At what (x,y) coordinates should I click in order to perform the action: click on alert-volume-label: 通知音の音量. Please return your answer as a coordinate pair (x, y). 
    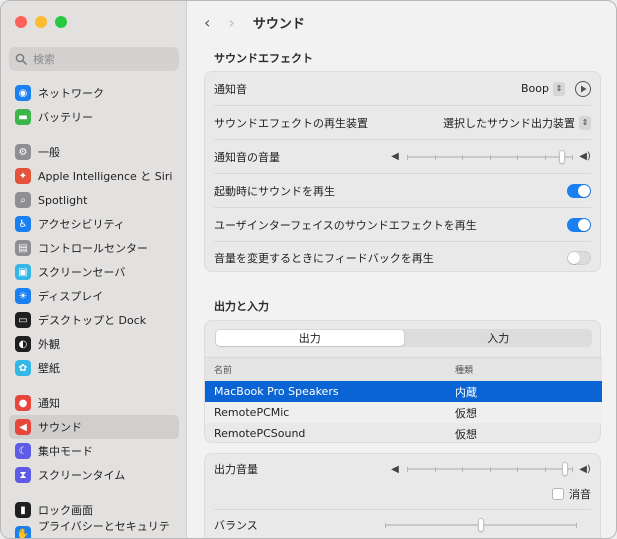
    Looking at the image, I should click on (247, 157).